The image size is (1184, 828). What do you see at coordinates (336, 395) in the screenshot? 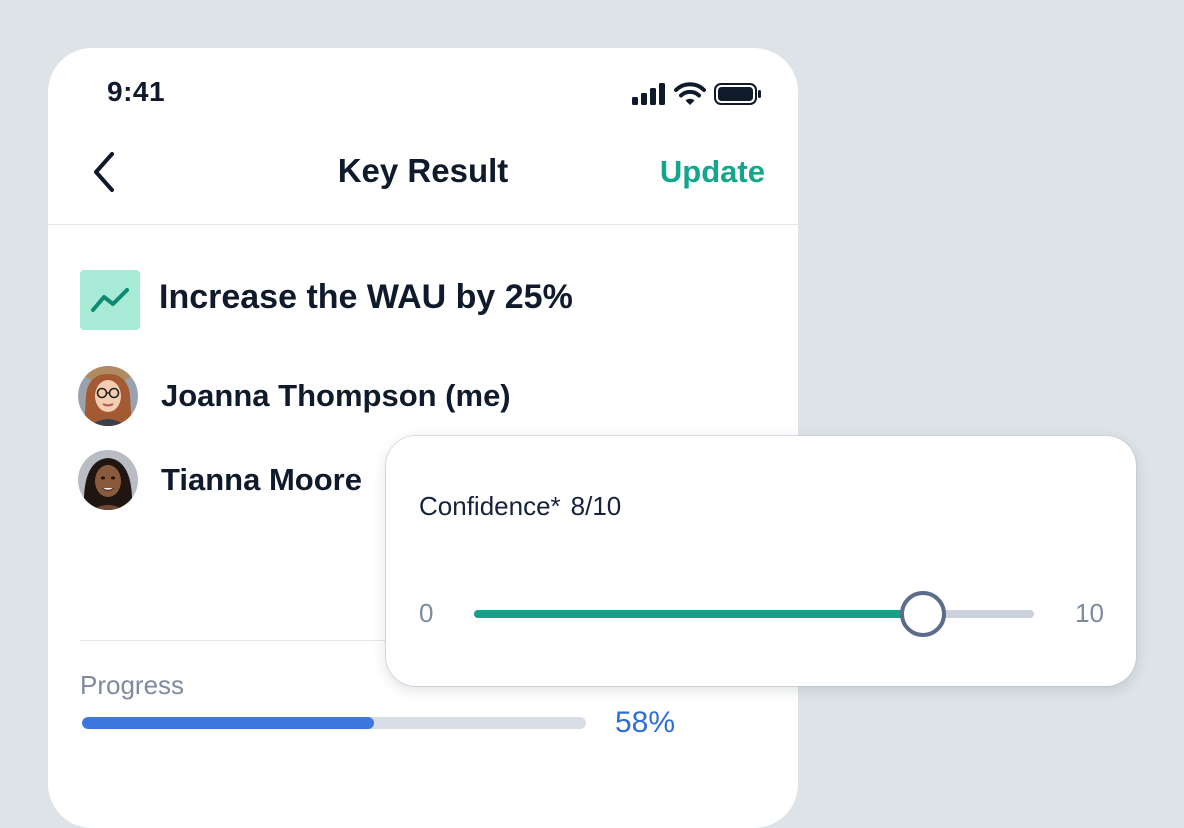
I see `owner-name: Joanna Thompson (me)` at bounding box center [336, 395].